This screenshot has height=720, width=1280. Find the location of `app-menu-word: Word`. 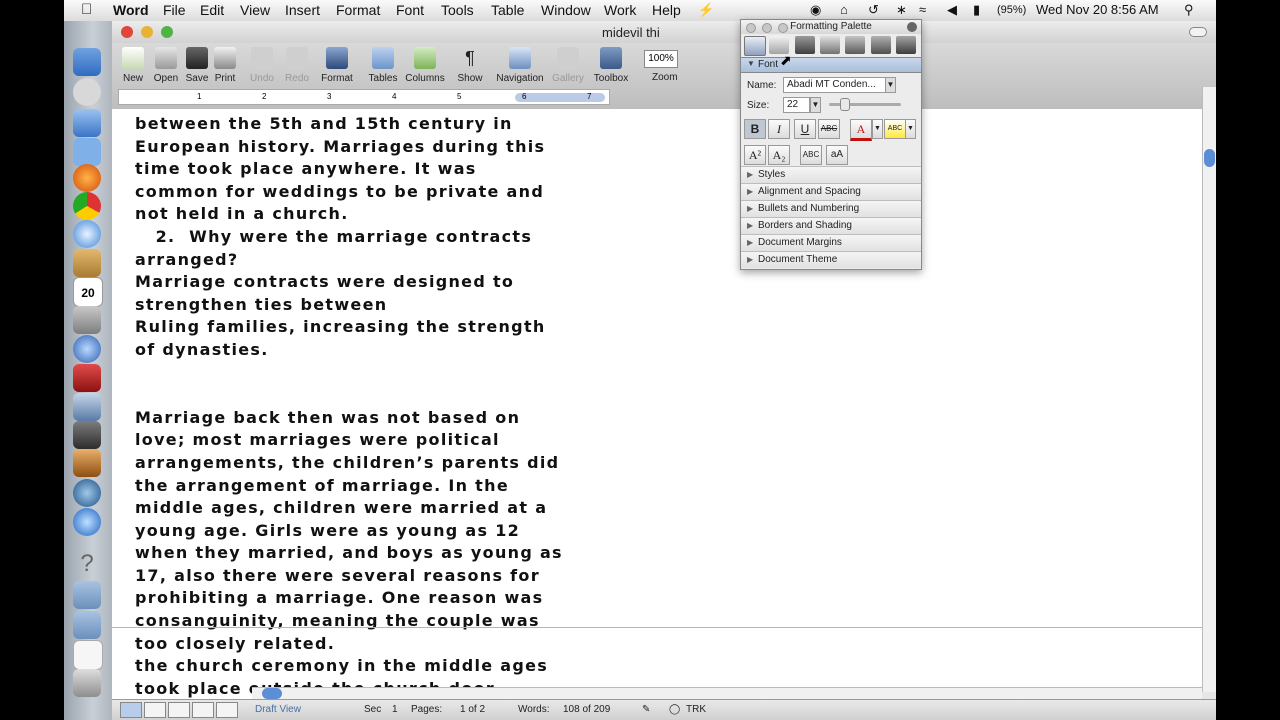

app-menu-word: Word is located at coordinates (131, 10).